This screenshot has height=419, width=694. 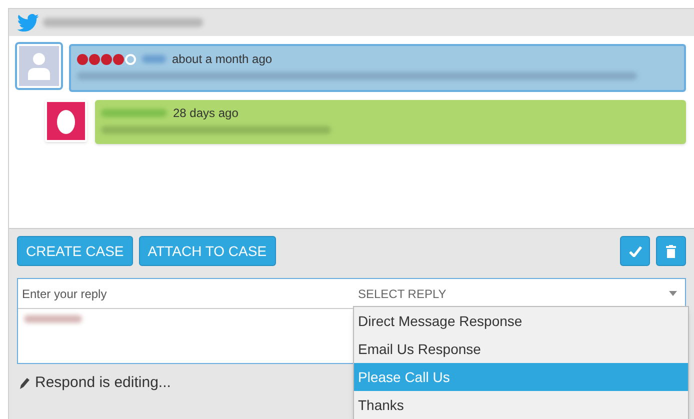 I want to click on select-reply-dropdown: SELECT REPLY, so click(x=516, y=293).